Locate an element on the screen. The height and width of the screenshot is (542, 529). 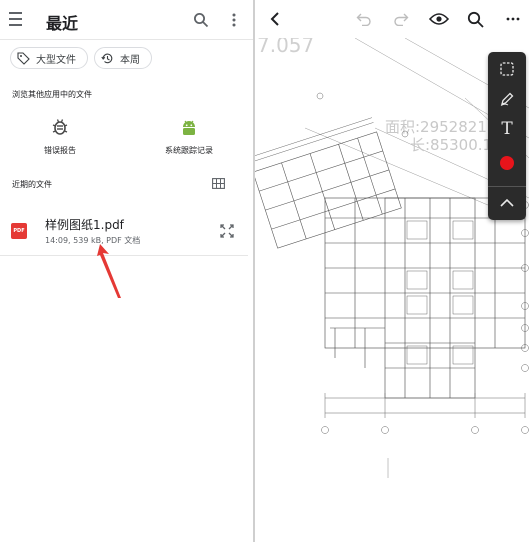
more-horiz-icon is located at coordinates (513, 19).